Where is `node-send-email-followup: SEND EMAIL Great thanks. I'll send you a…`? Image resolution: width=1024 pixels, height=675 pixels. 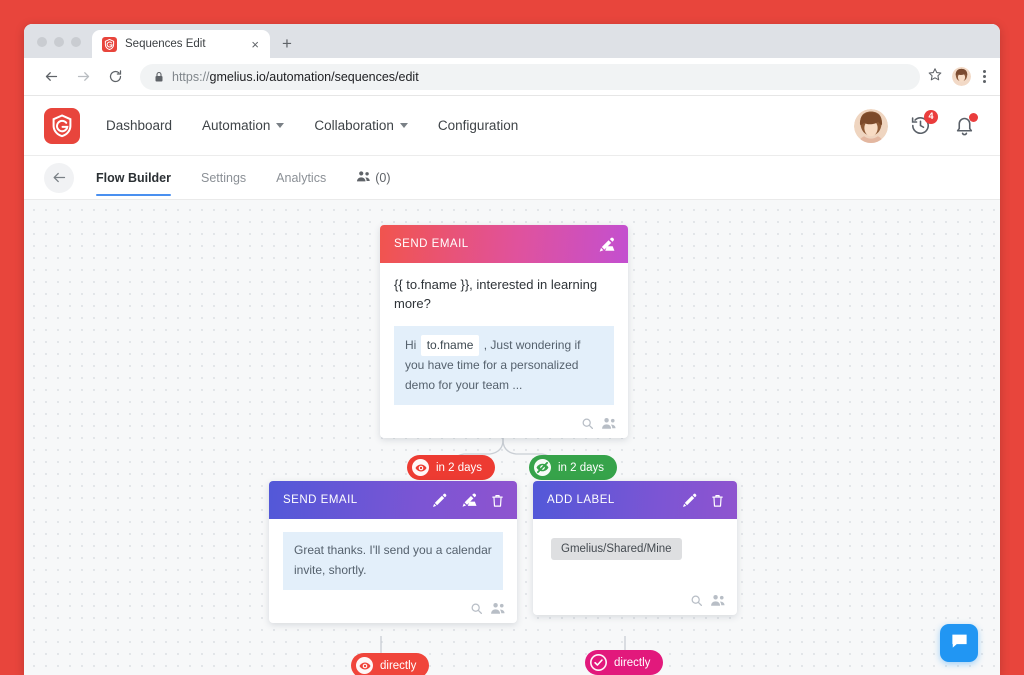
node-send-email-followup: SEND EMAIL Great thanks. I'll send you a… is located at coordinates (393, 552).